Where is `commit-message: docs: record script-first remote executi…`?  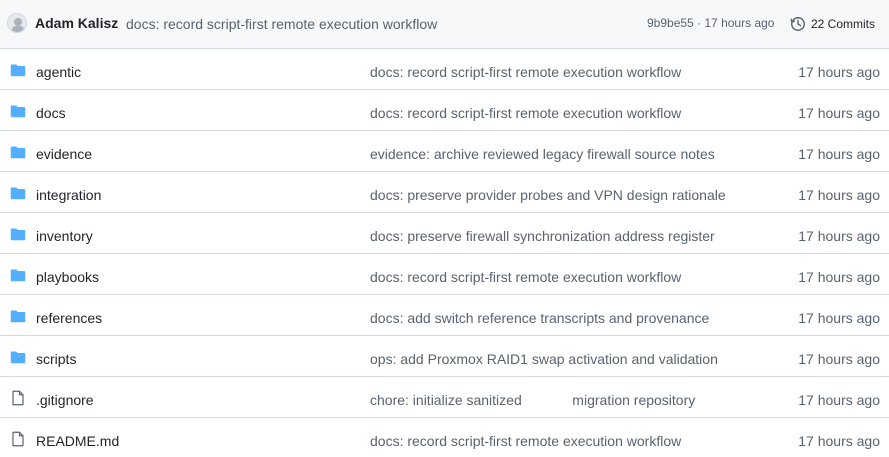
commit-message: docs: record script-first remote executi… is located at coordinates (281, 24).